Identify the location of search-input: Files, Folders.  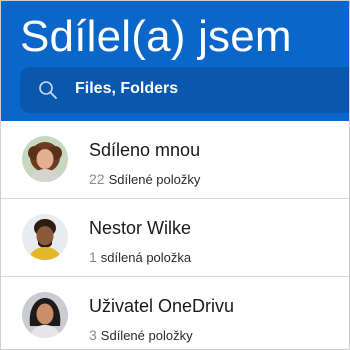
(126, 89).